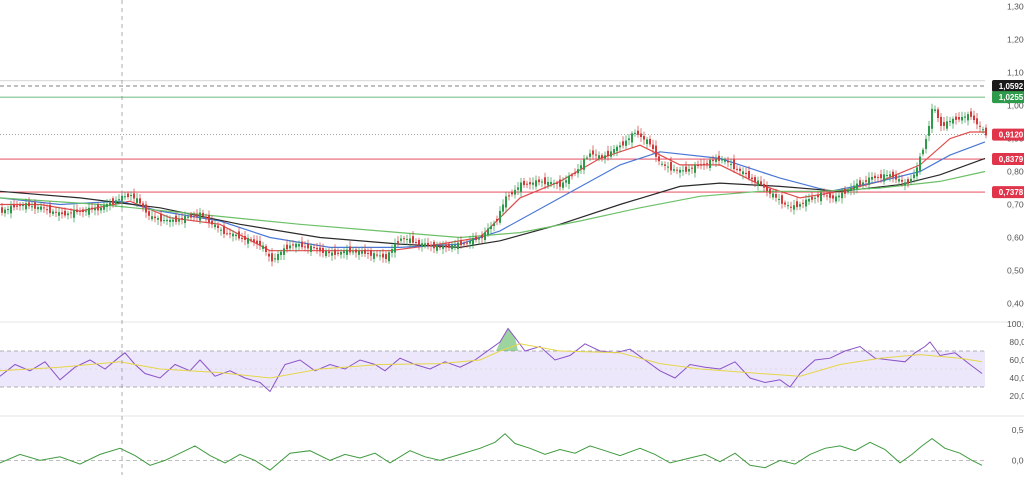 The width and height of the screenshot is (1024, 480). Describe the element at coordinates (1016, 378) in the screenshot. I see `y-tick-label: 40,00` at that location.